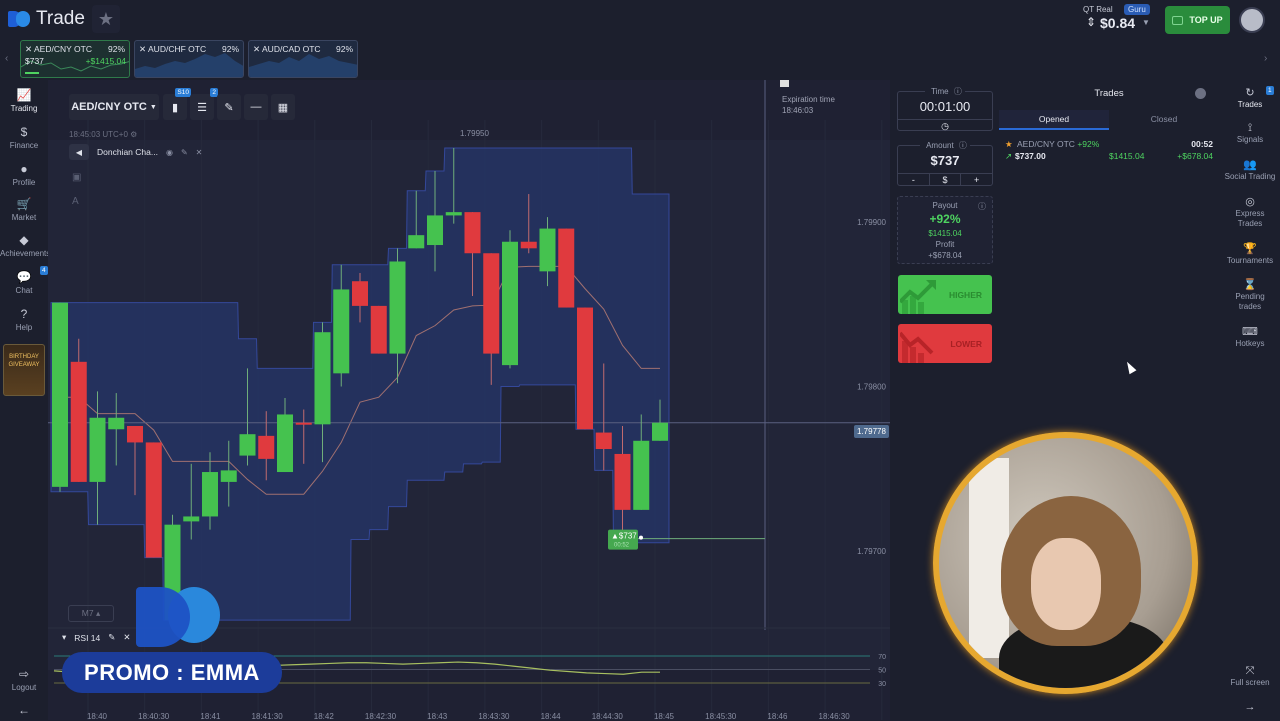 The image size is (1280, 721). I want to click on amount-value: $737, so click(945, 160).